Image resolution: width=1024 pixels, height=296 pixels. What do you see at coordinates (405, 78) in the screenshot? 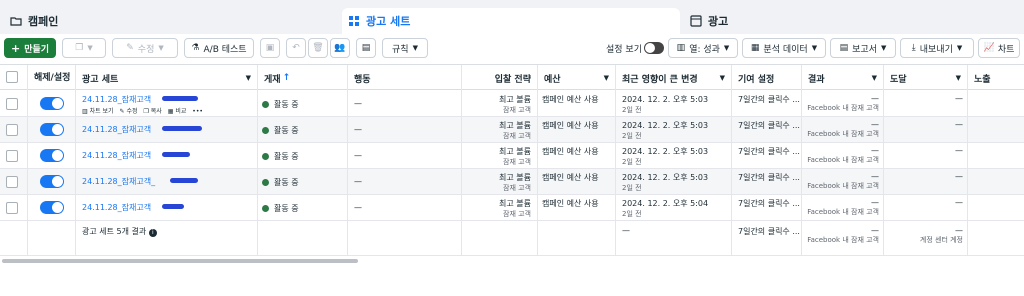
I see `header-action: 행동` at bounding box center [405, 78].